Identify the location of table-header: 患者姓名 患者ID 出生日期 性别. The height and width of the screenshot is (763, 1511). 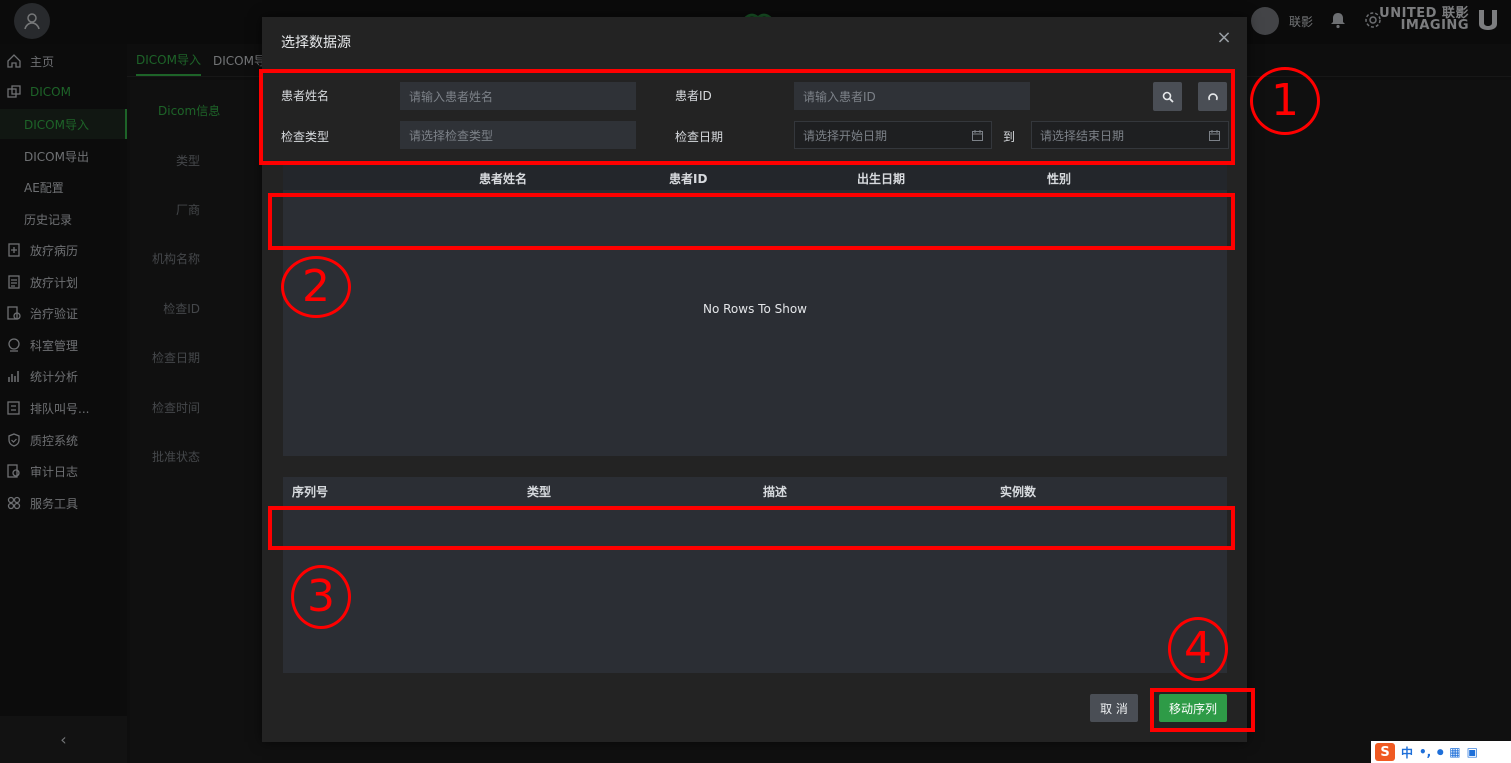
(755, 177).